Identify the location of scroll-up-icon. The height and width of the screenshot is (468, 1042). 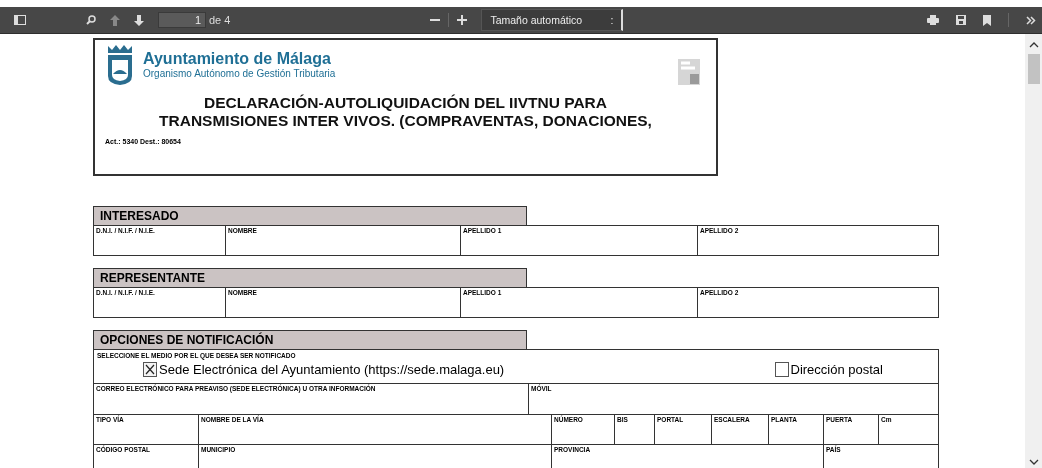
(1033, 45).